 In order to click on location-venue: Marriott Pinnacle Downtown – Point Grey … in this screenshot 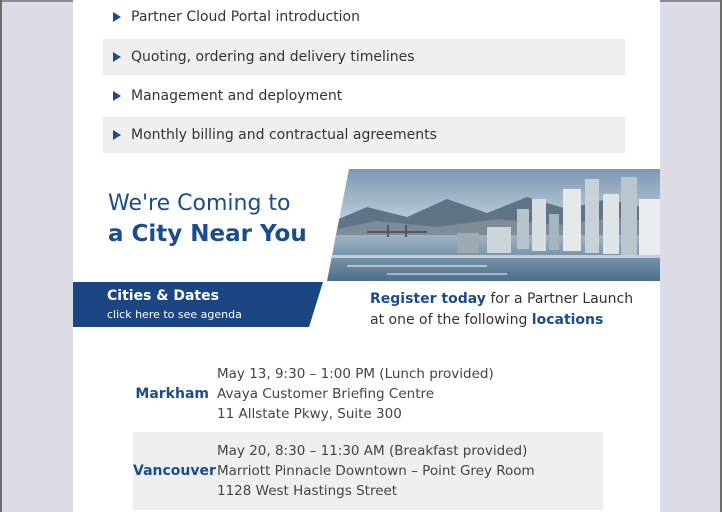, I will do `click(376, 471)`.